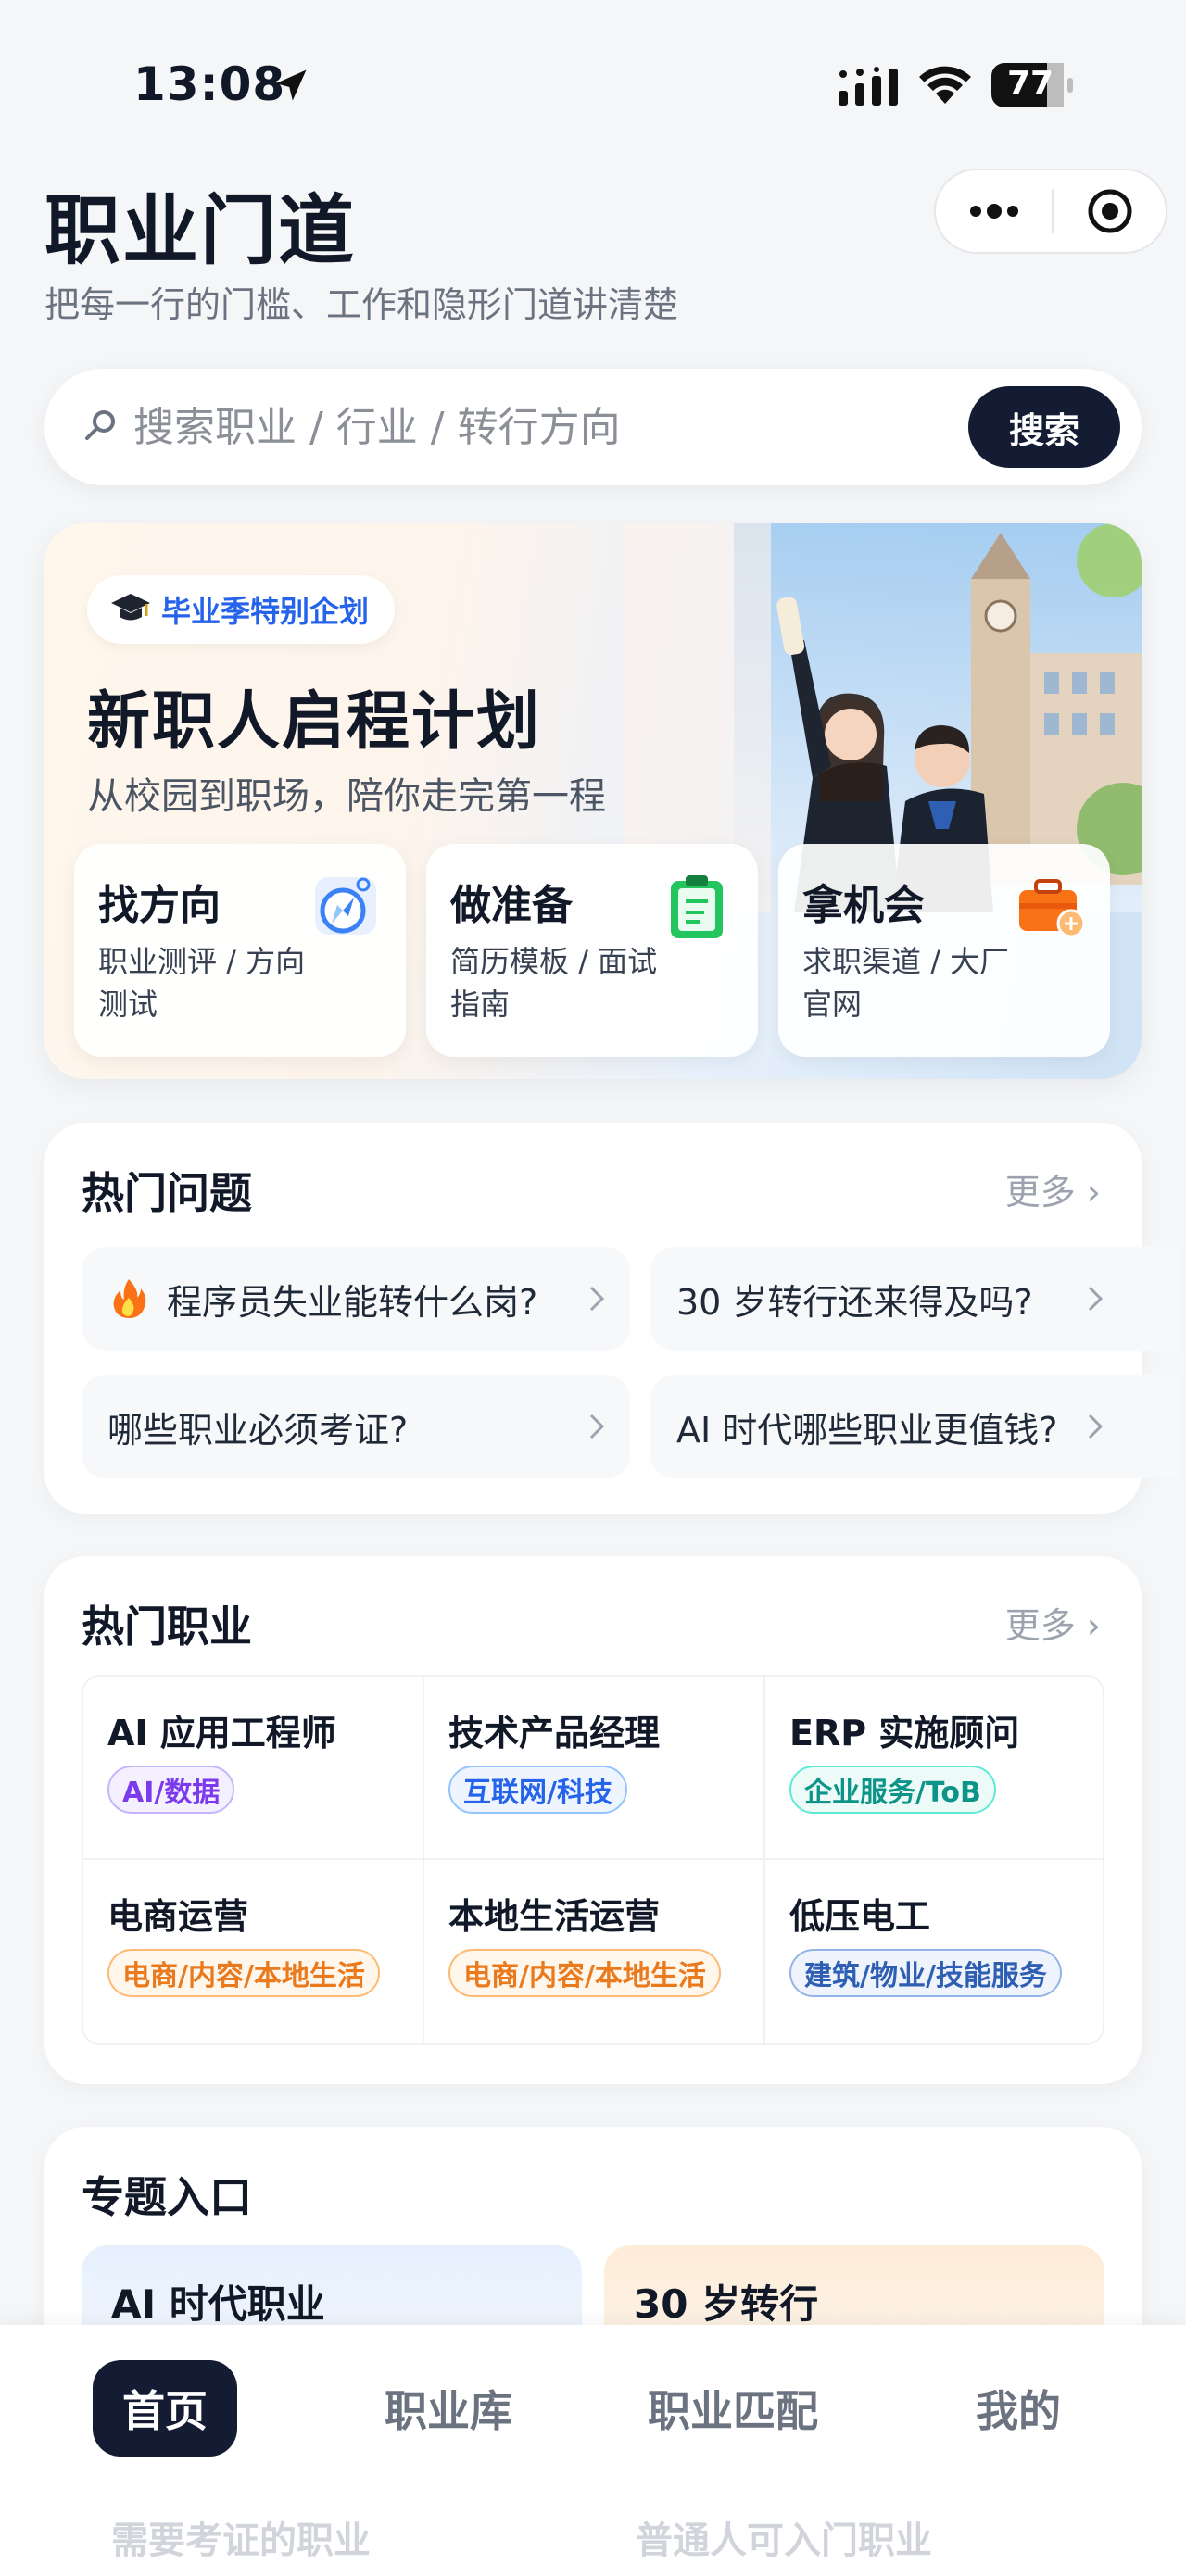 The image size is (1186, 2576). Describe the element at coordinates (200, 231) in the screenshot. I see `page-title: 职业门道` at that location.